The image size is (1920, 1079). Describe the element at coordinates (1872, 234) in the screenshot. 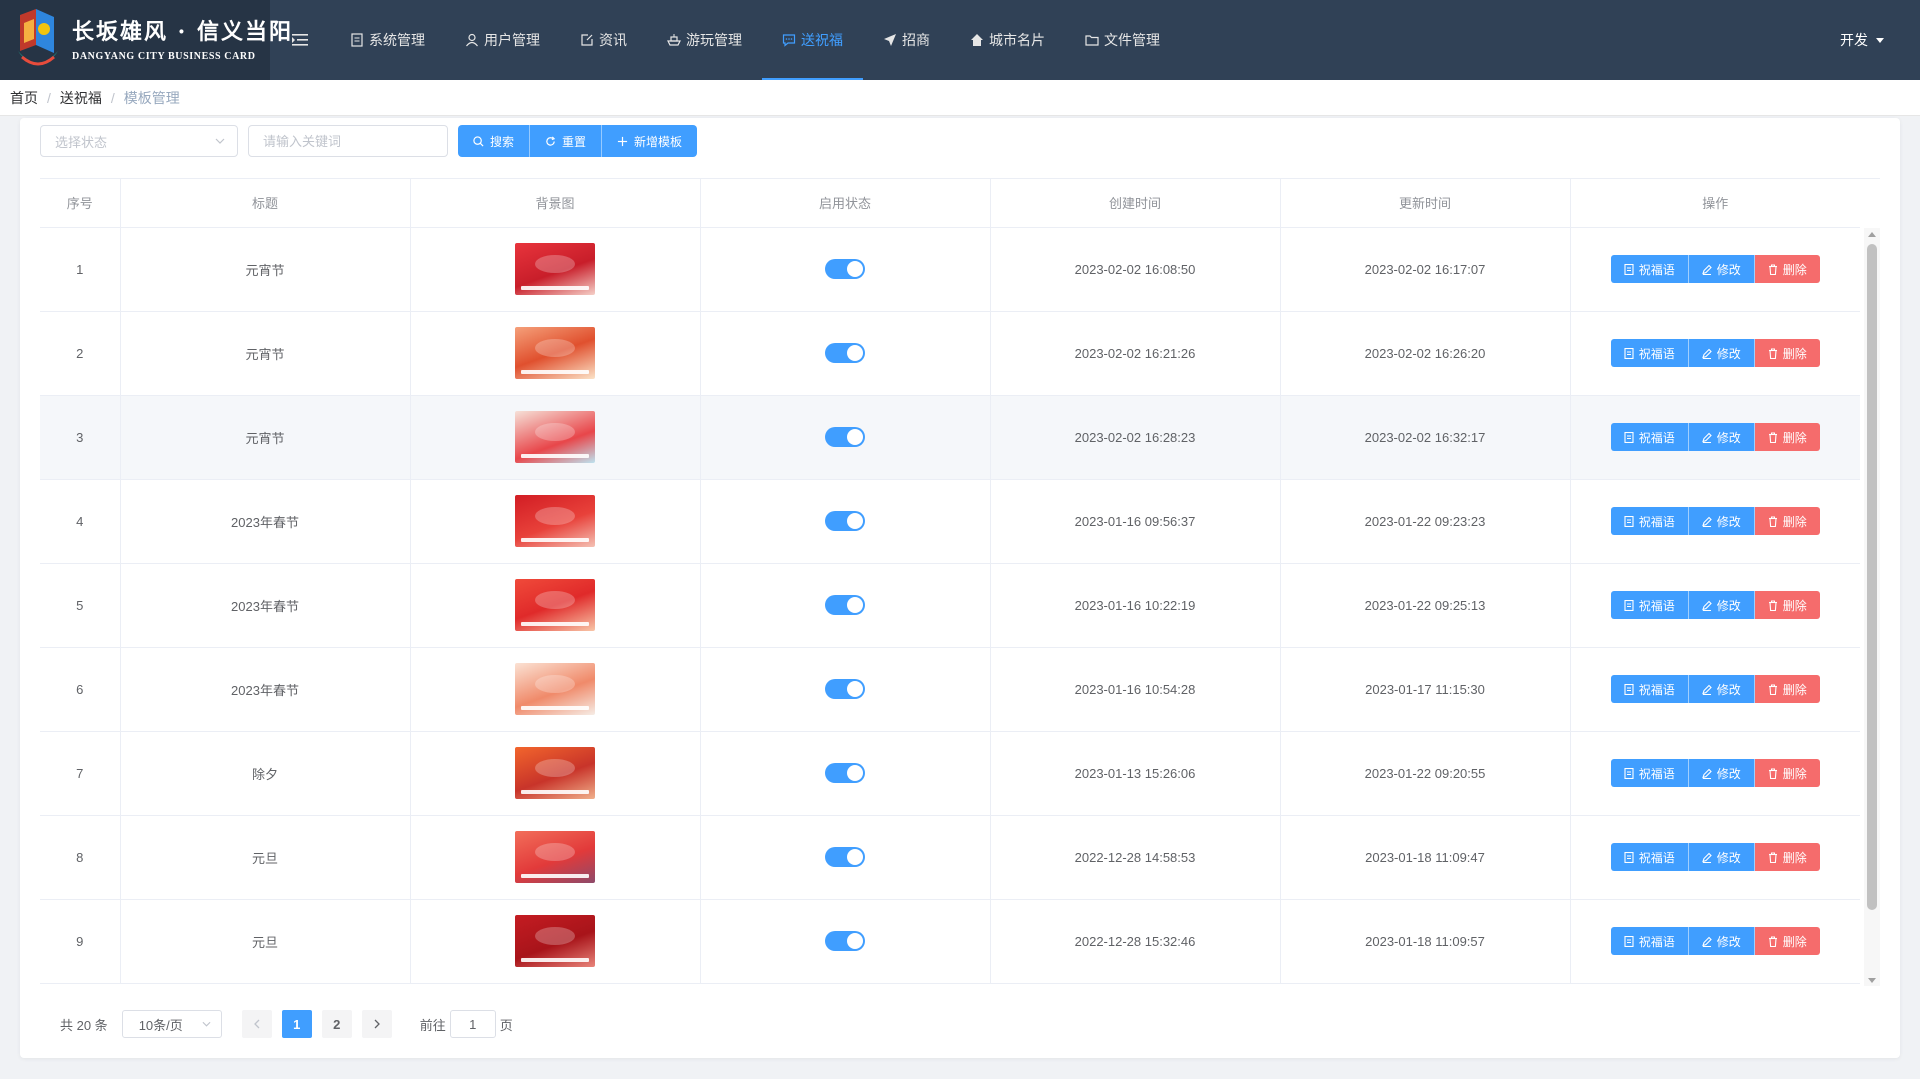

I see `scroll-up-arrow-icon` at that location.